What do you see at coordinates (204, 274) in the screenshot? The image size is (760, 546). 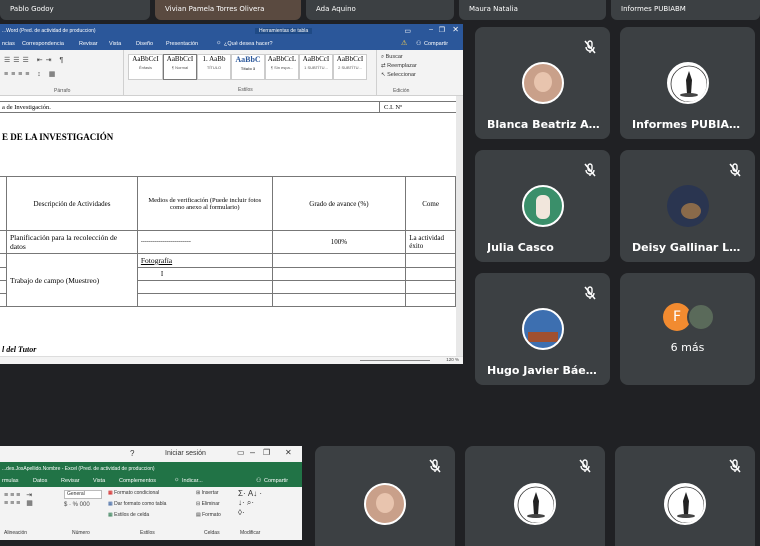 I see `table-cell: I` at bounding box center [204, 274].